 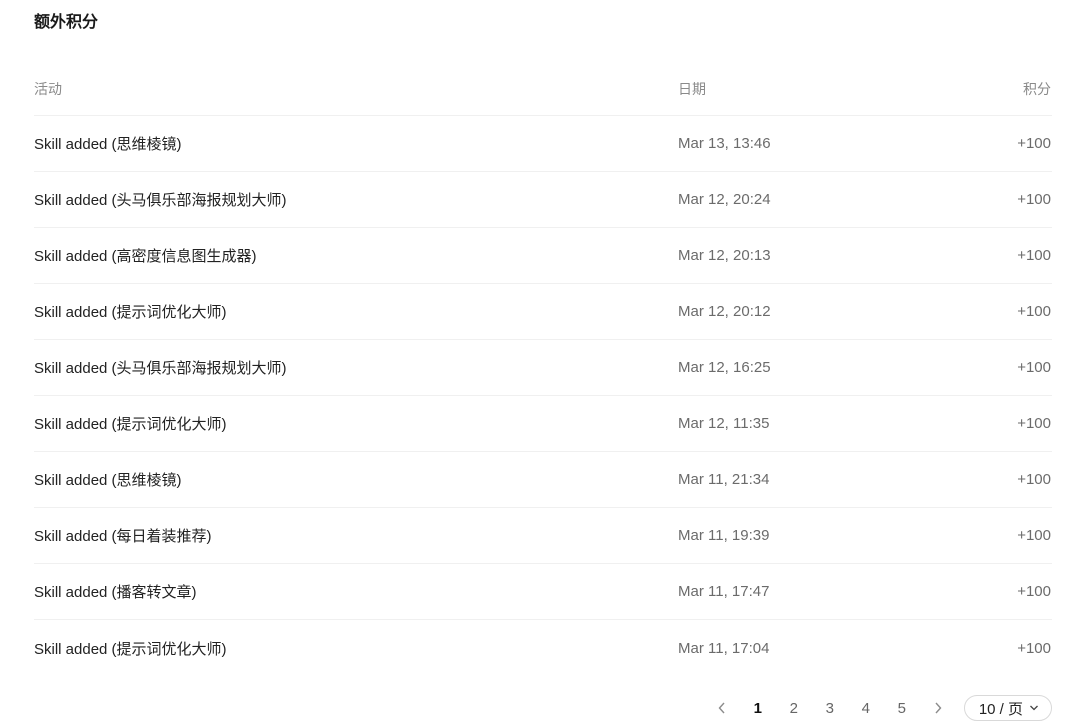 What do you see at coordinates (543, 89) in the screenshot?
I see `table-header-row: 活动 日期 积分` at bounding box center [543, 89].